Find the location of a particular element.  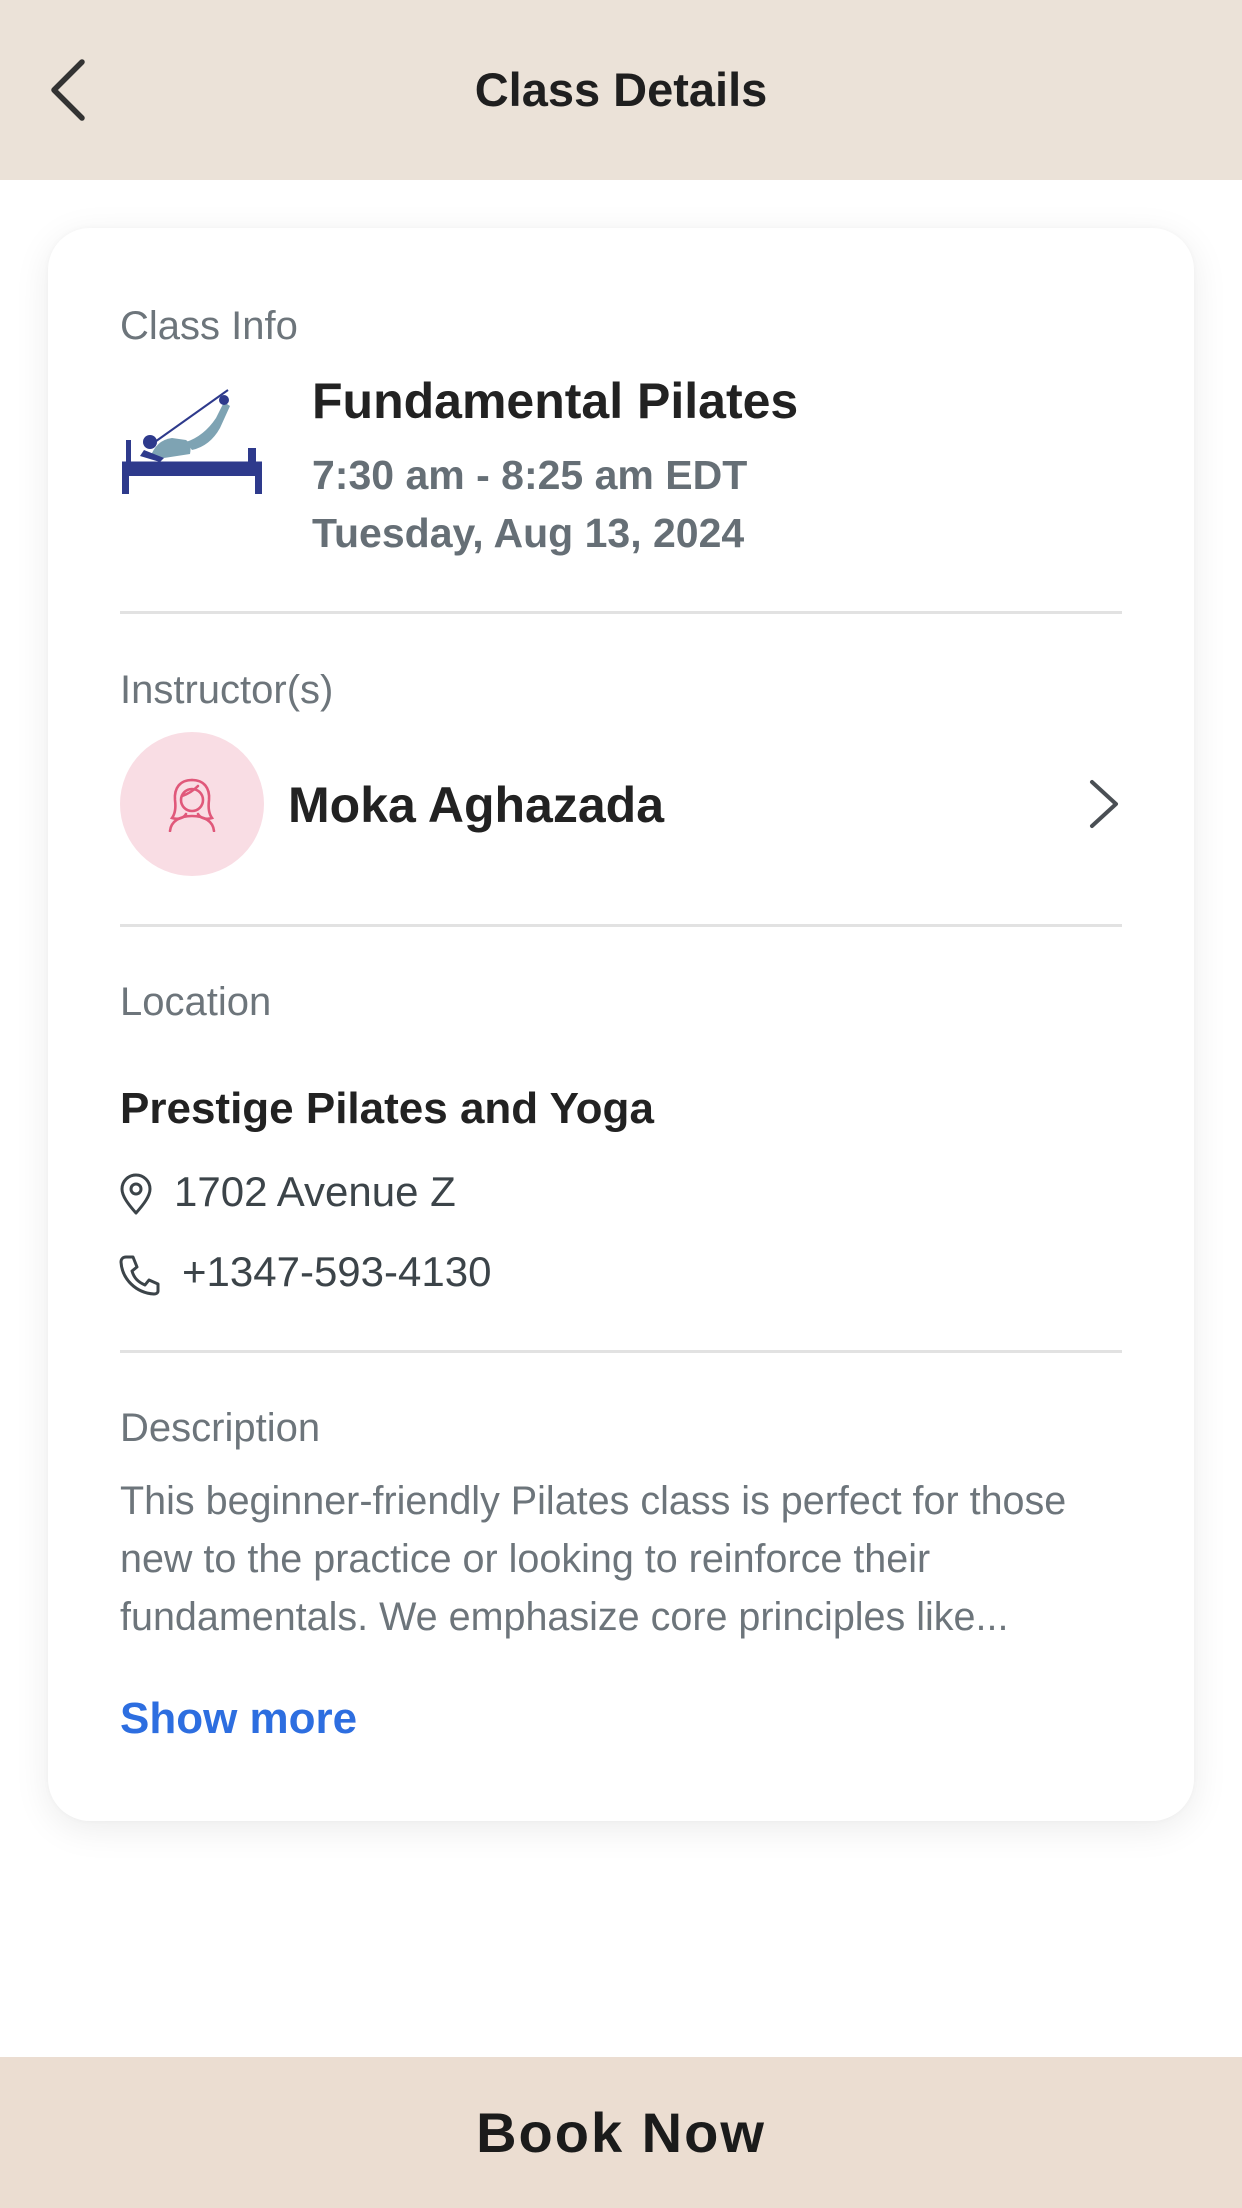

phone-icon is located at coordinates (139, 1275).